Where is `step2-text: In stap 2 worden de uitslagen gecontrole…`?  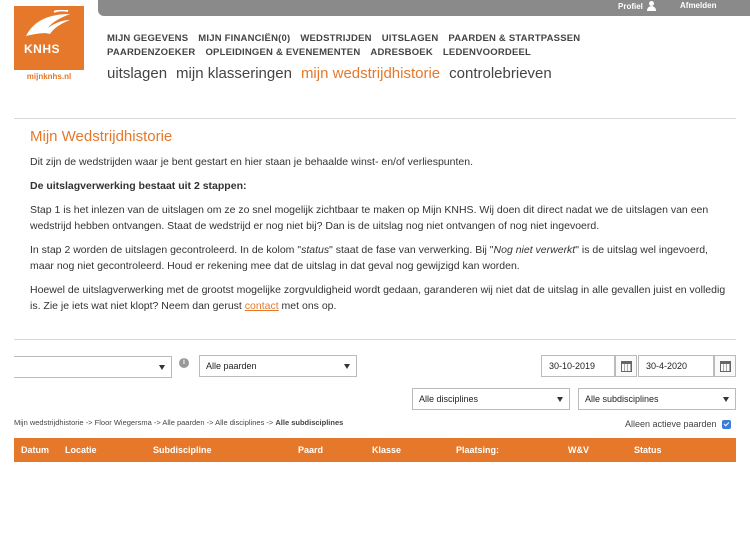
step2-text: In stap 2 worden de uitslagen gecontrole… is located at coordinates (369, 258).